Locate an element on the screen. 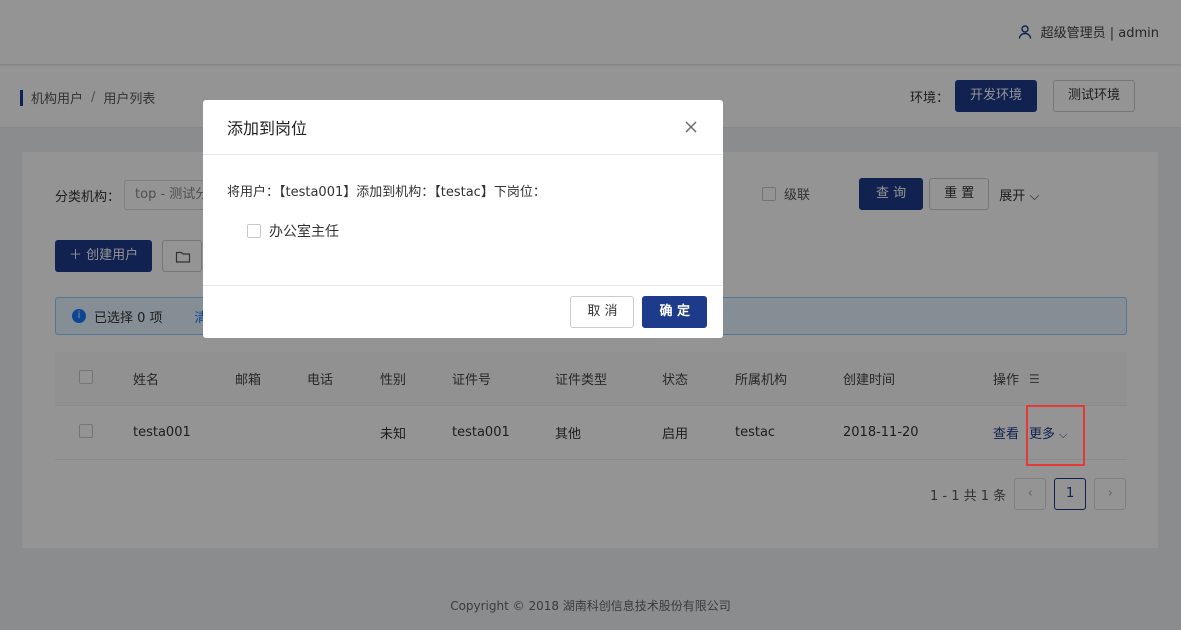 Image resolution: width=1181 pixels, height=630 pixels. modal-description: 将用户：【testa001】添加到机构：【testac】下岗位： is located at coordinates (386, 192).